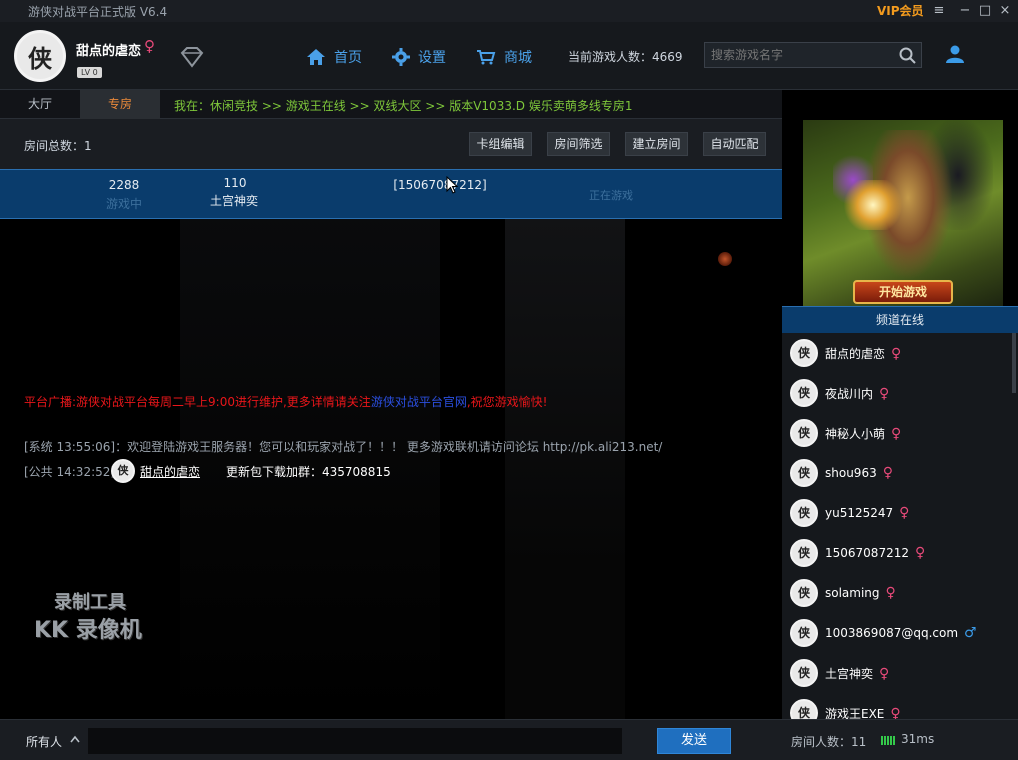  What do you see at coordinates (694, 741) in the screenshot?
I see `send-button: 发送` at bounding box center [694, 741].